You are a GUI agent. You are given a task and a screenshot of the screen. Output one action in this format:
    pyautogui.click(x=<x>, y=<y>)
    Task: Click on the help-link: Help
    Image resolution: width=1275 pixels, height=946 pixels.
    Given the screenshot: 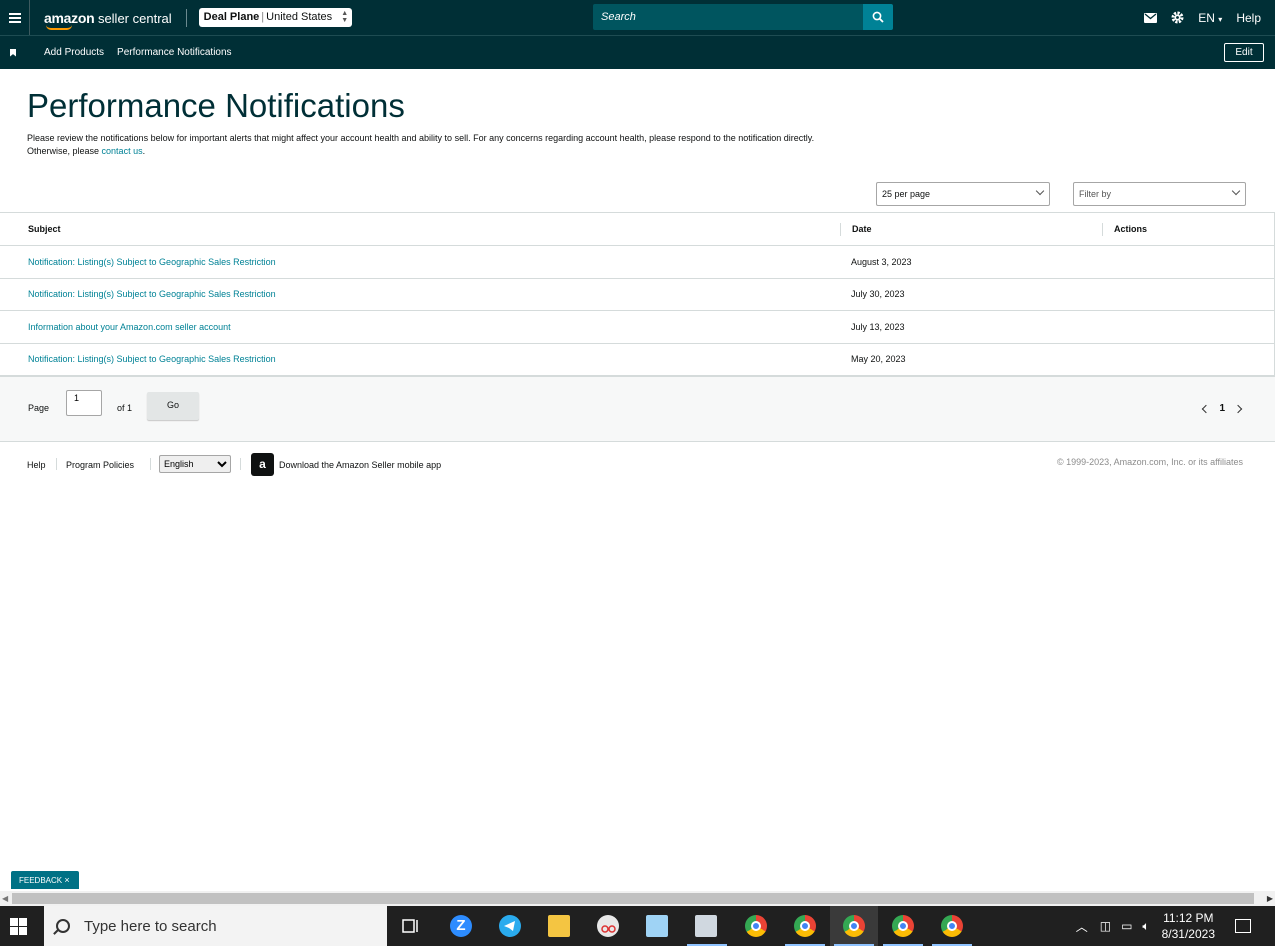 What is the action you would take?
    pyautogui.click(x=1248, y=18)
    